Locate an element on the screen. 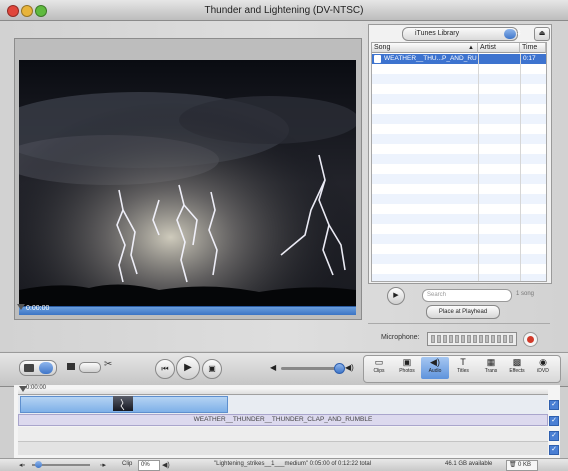 This screenshot has height=471, width=568. audio-track-3-checkbox: ✓ is located at coordinates (554, 450).